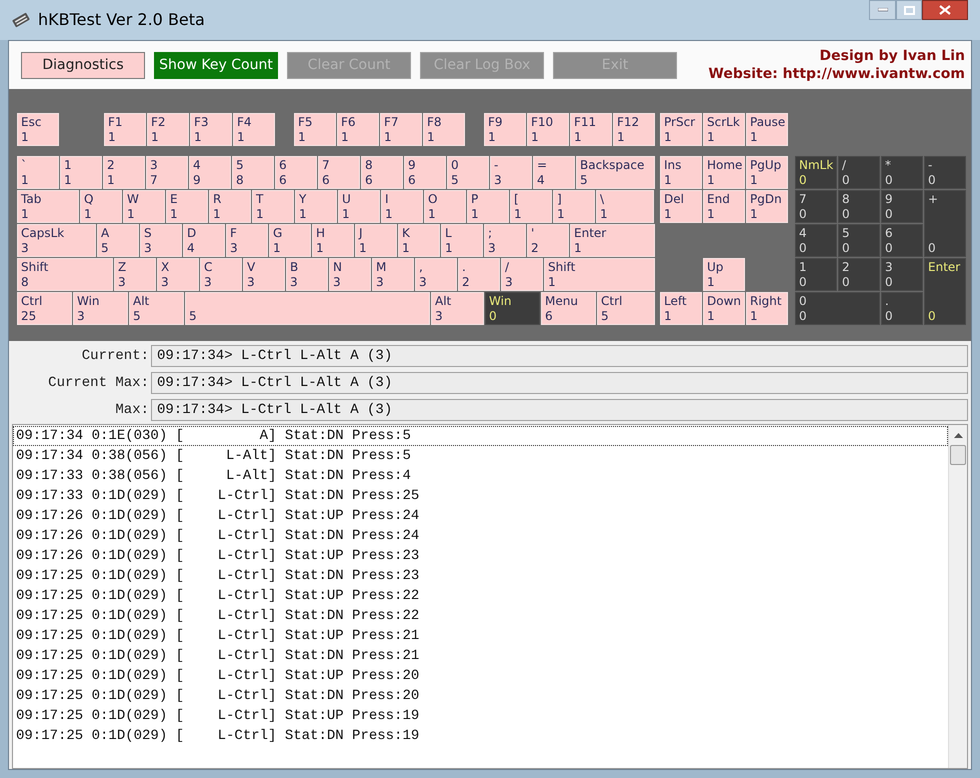 Image resolution: width=980 pixels, height=778 pixels. What do you see at coordinates (480, 696) in the screenshot?
I see `log-entry: 09:17:25 0:1D(029) [ L-Ctrl] Stat:DN Press:20` at bounding box center [480, 696].